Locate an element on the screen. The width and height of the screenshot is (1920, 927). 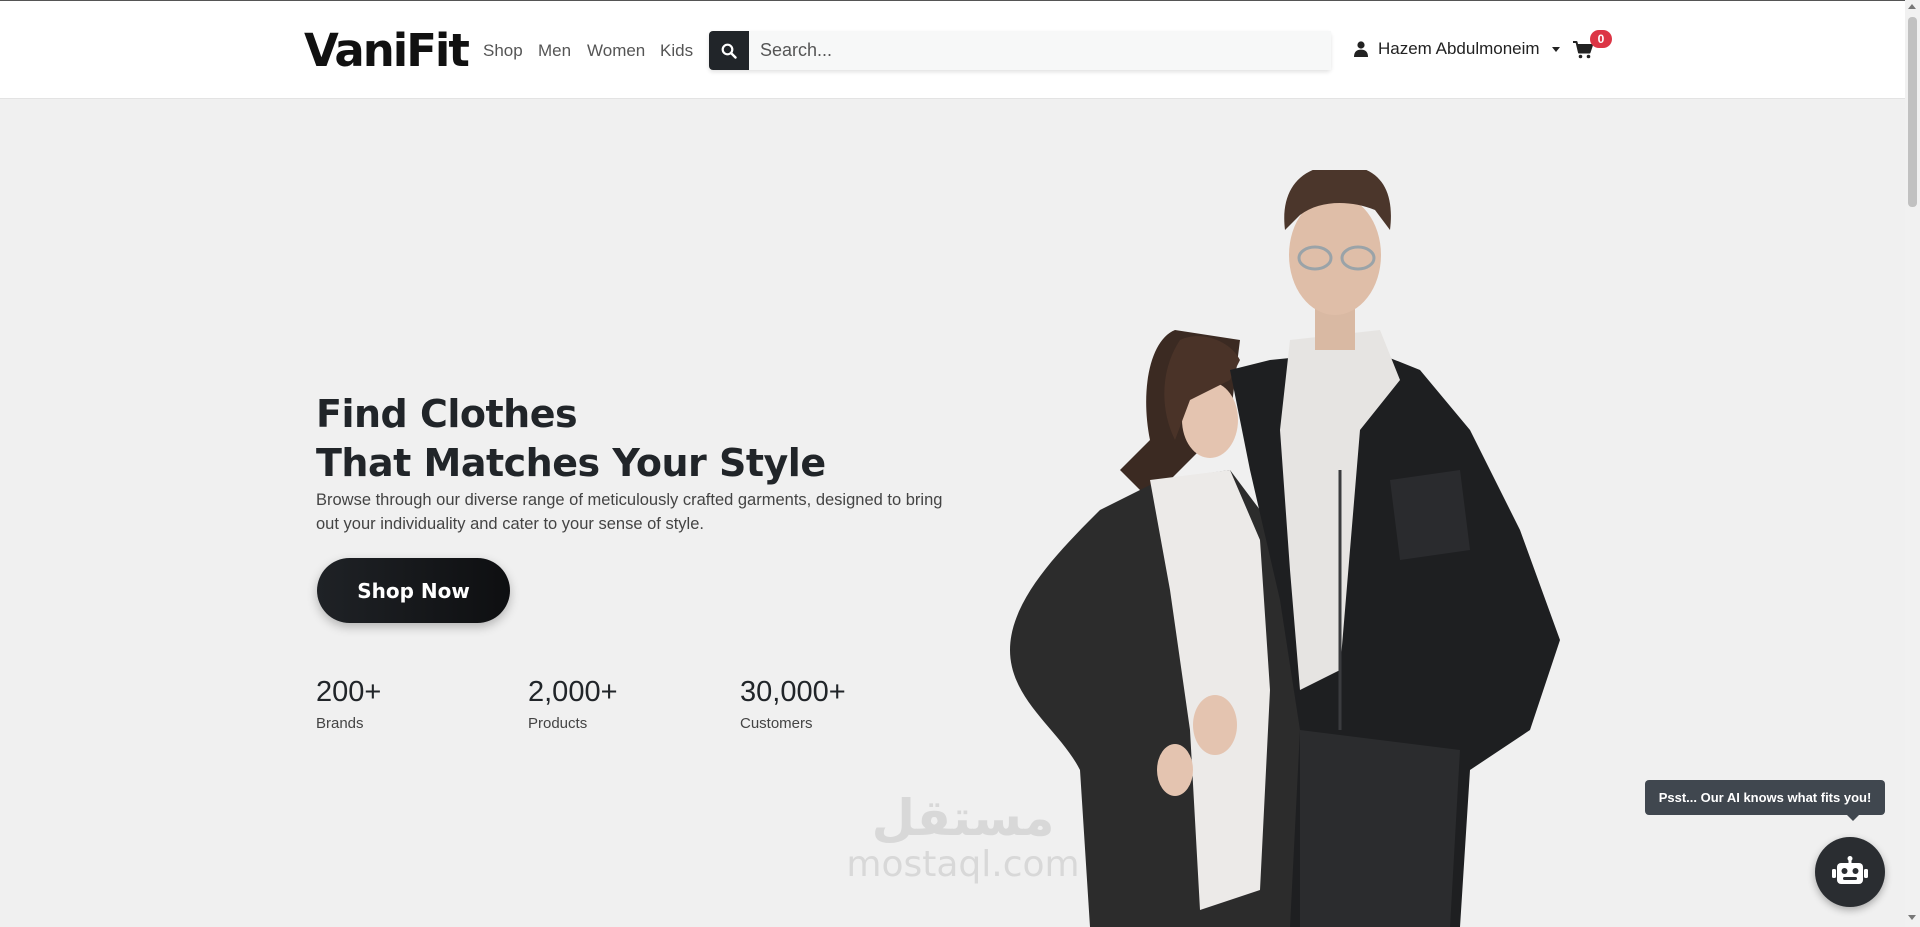
stat-value: 30,000+ is located at coordinates (793, 692).